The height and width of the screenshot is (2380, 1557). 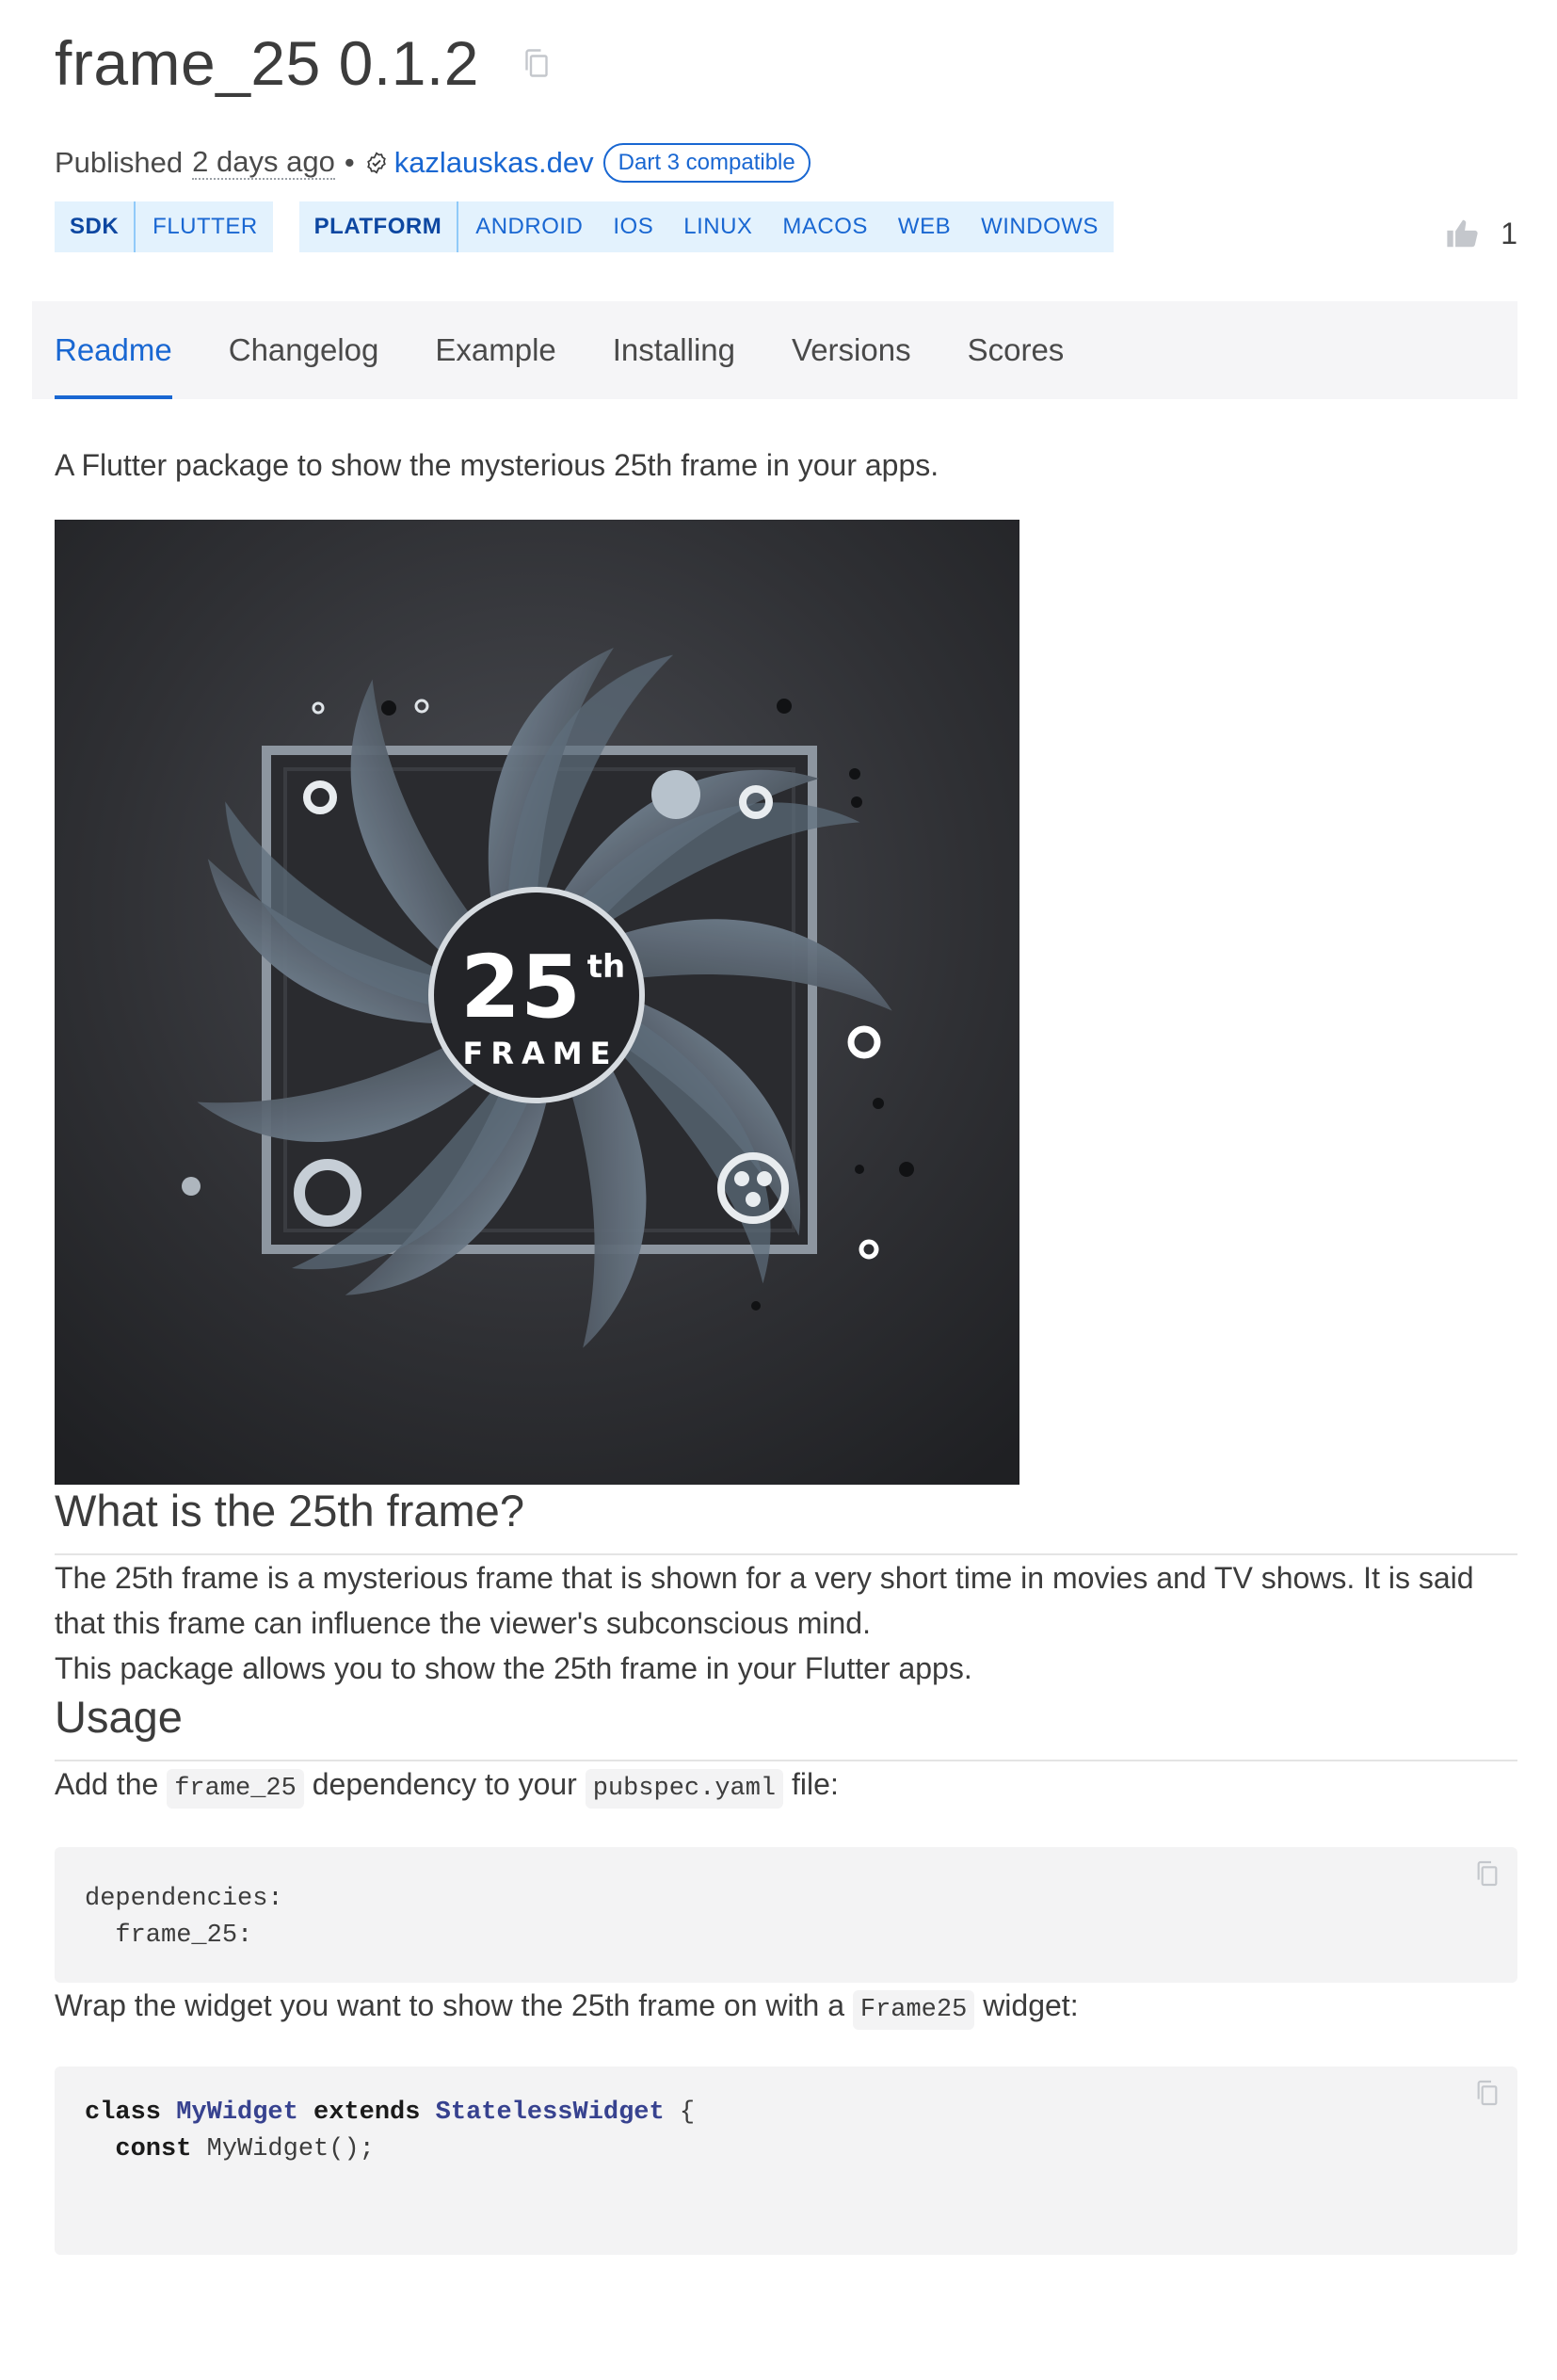 I want to click on inline-code-frame25: frame_25, so click(x=235, y=1789).